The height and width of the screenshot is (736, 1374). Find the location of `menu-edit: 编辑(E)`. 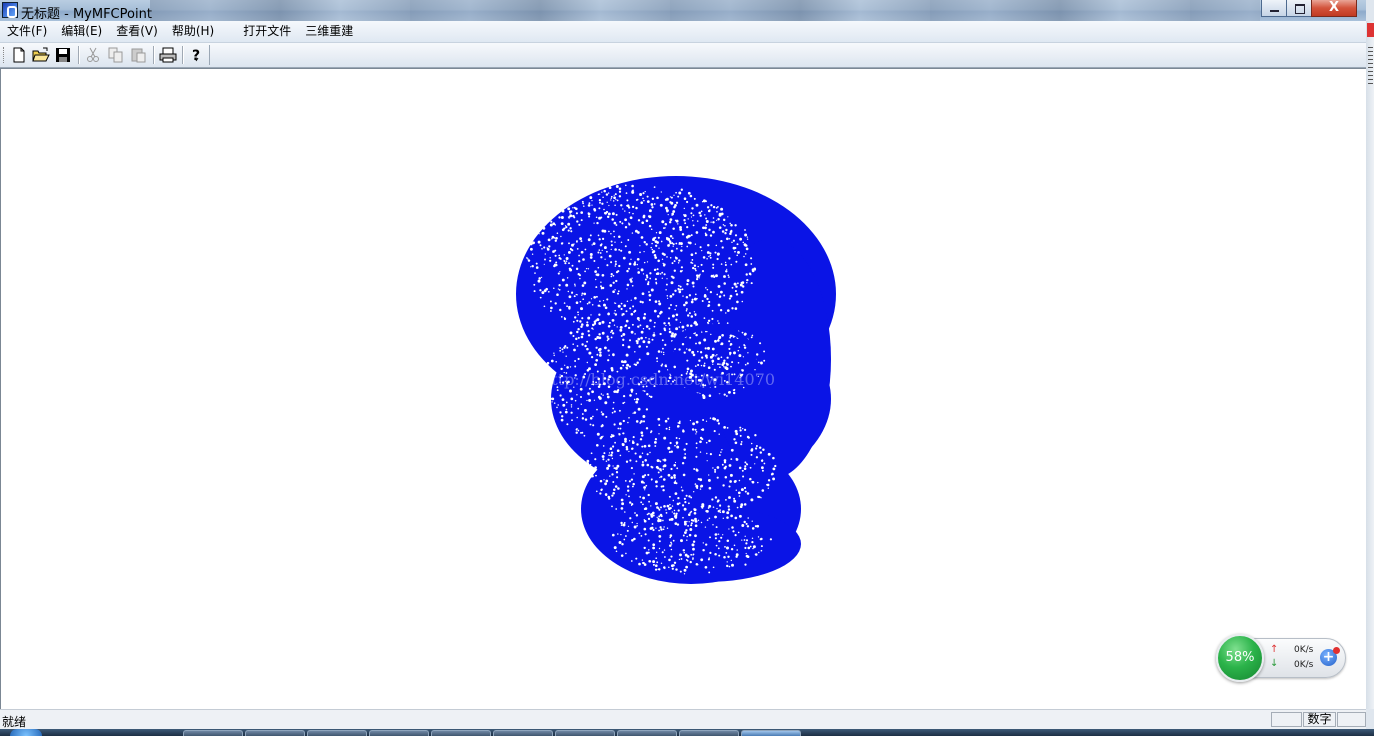

menu-edit: 编辑(E) is located at coordinates (81, 31).